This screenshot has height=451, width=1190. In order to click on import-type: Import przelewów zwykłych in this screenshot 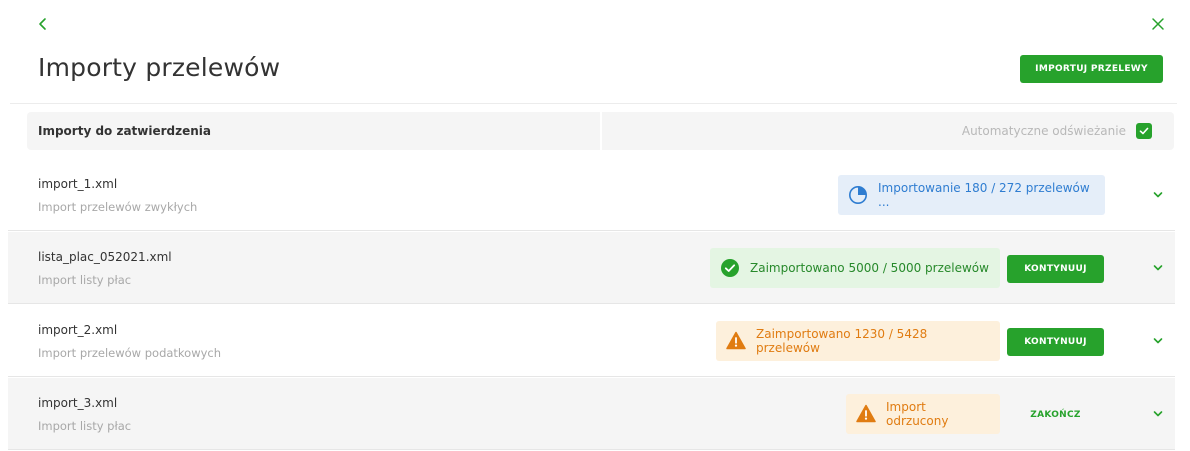, I will do `click(118, 207)`.